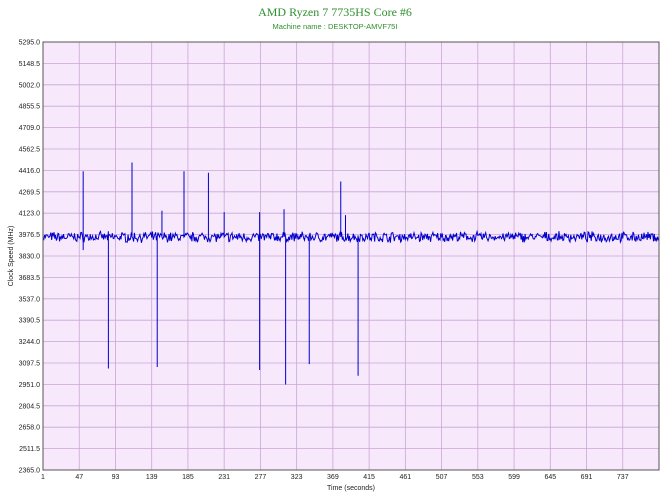 This screenshot has height=503, width=670. What do you see at coordinates (550, 477) in the screenshot?
I see `x-tick-label: 645` at bounding box center [550, 477].